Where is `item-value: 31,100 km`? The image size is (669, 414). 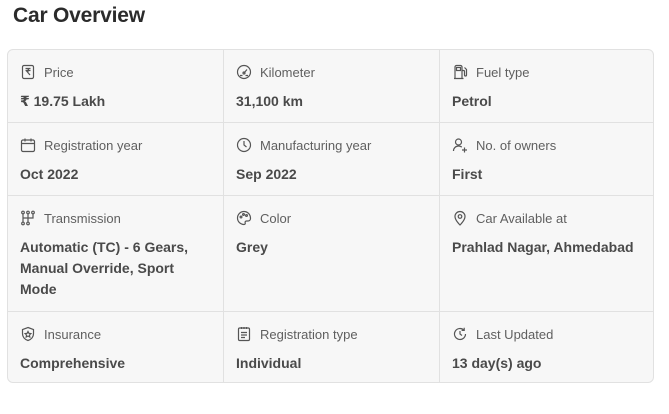 item-value: 31,100 km is located at coordinates (269, 101).